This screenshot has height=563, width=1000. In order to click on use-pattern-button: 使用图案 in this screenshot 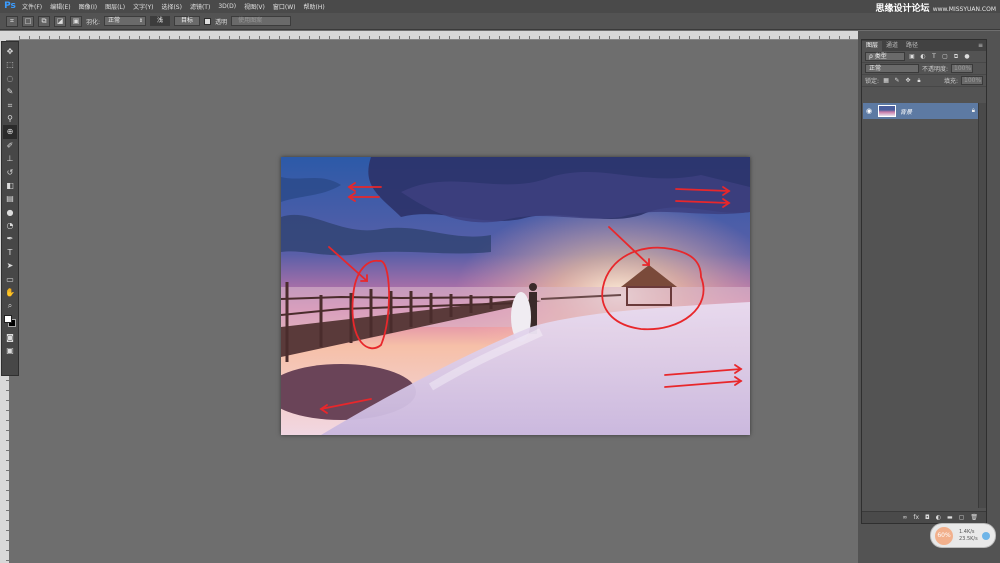, I will do `click(261, 21)`.